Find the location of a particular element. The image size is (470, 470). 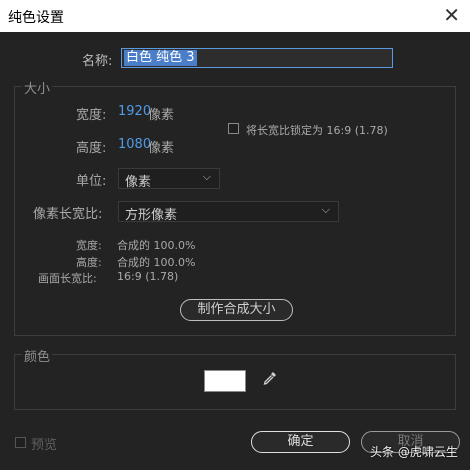

height-label: 高度: is located at coordinates (91, 148).